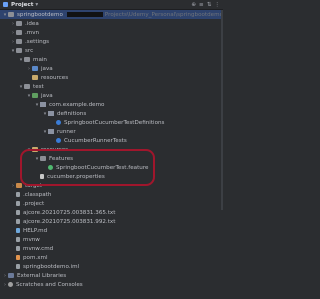 This screenshot has height=299, width=320. Describe the element at coordinates (193, 5) in the screenshot. I see `locate-icon: ⊕` at that location.